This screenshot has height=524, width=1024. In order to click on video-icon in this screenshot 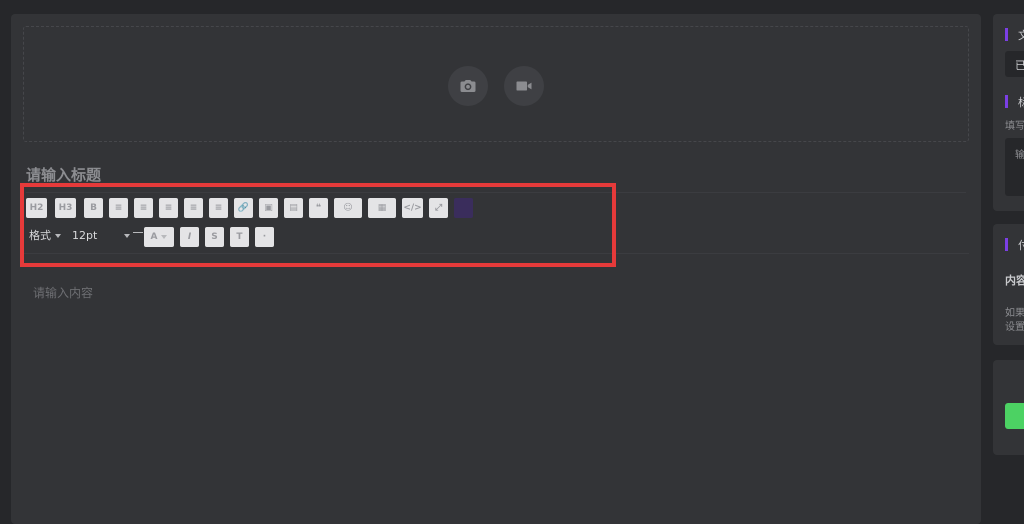, I will do `click(524, 86)`.